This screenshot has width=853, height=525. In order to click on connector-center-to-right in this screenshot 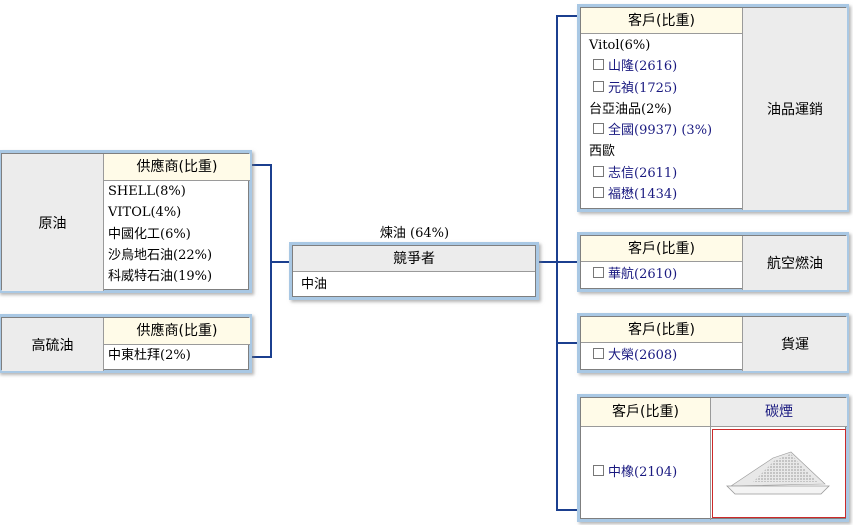, I will do `click(547, 262)`.